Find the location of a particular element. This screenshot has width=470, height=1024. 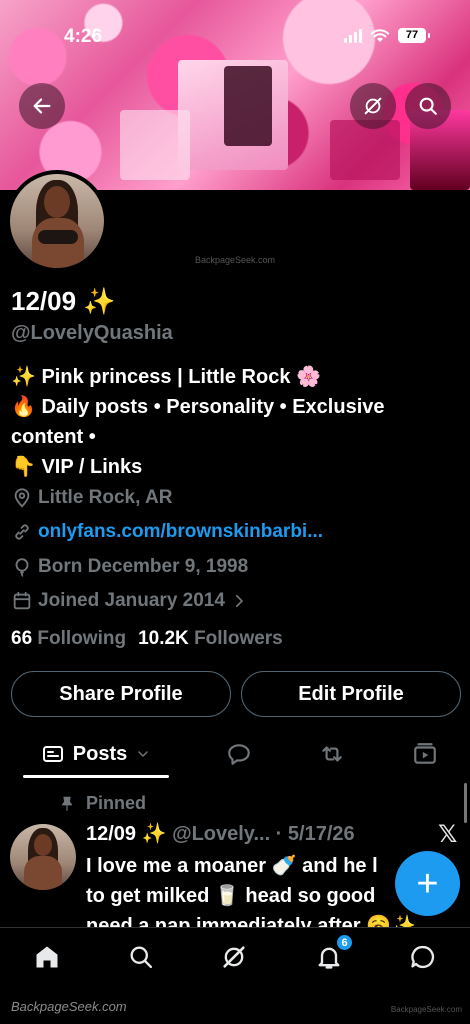

grok-button is located at coordinates (373, 106).